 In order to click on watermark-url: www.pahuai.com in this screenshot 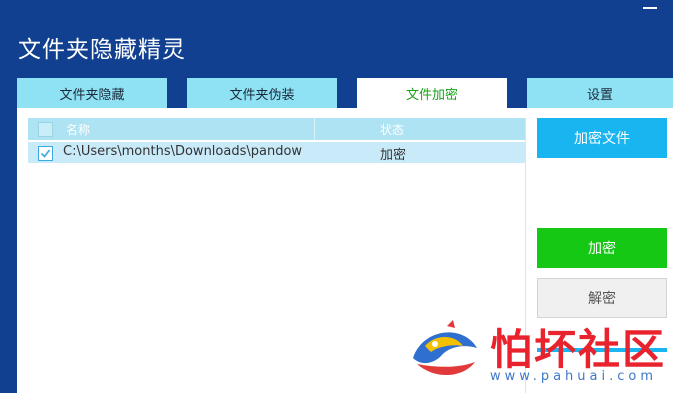, I will do `click(574, 376)`.